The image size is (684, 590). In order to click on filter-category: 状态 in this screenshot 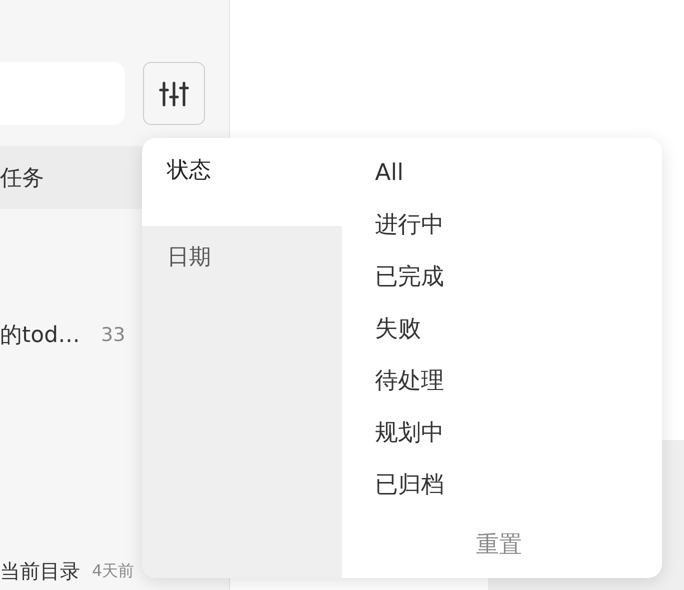, I will do `click(242, 182)`.